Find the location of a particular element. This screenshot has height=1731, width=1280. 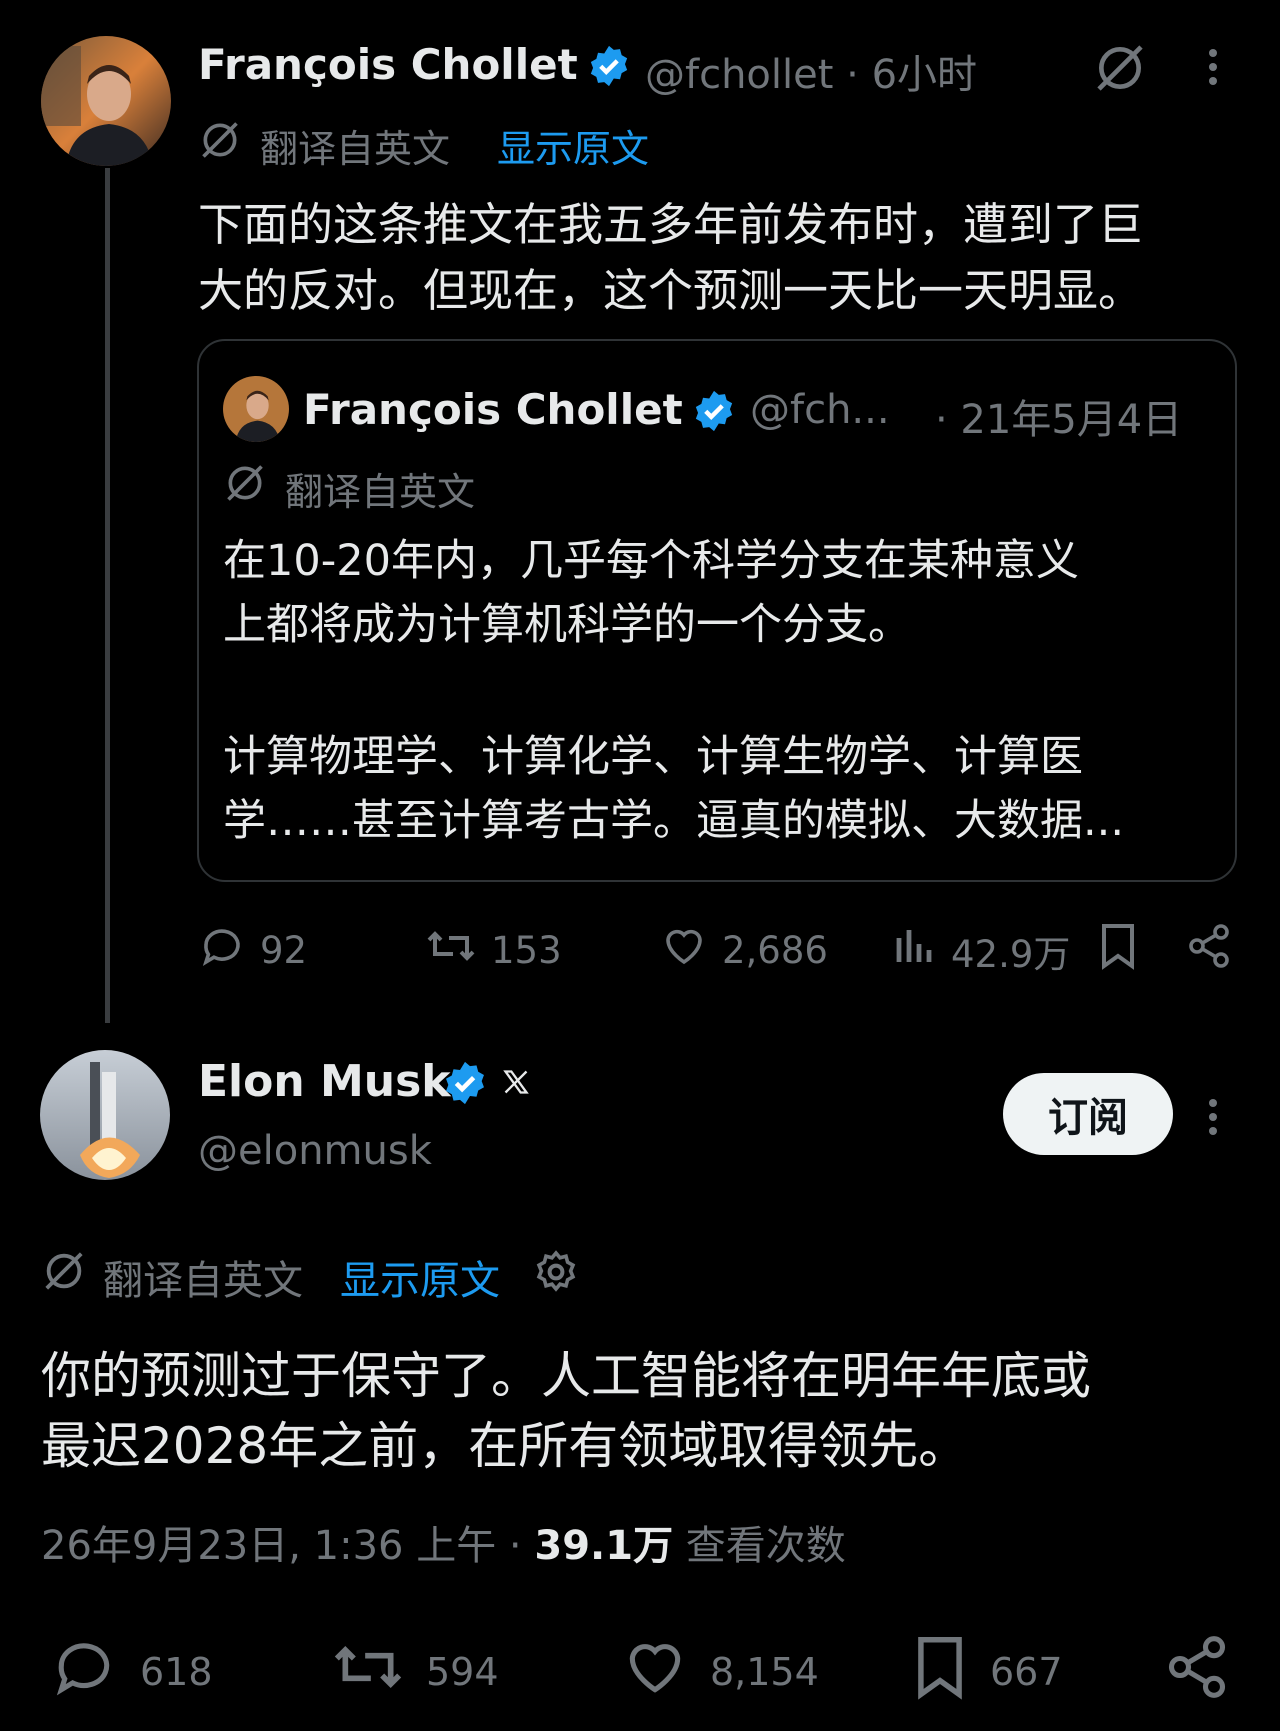

like-button: 2,686 is located at coordinates (744, 950).